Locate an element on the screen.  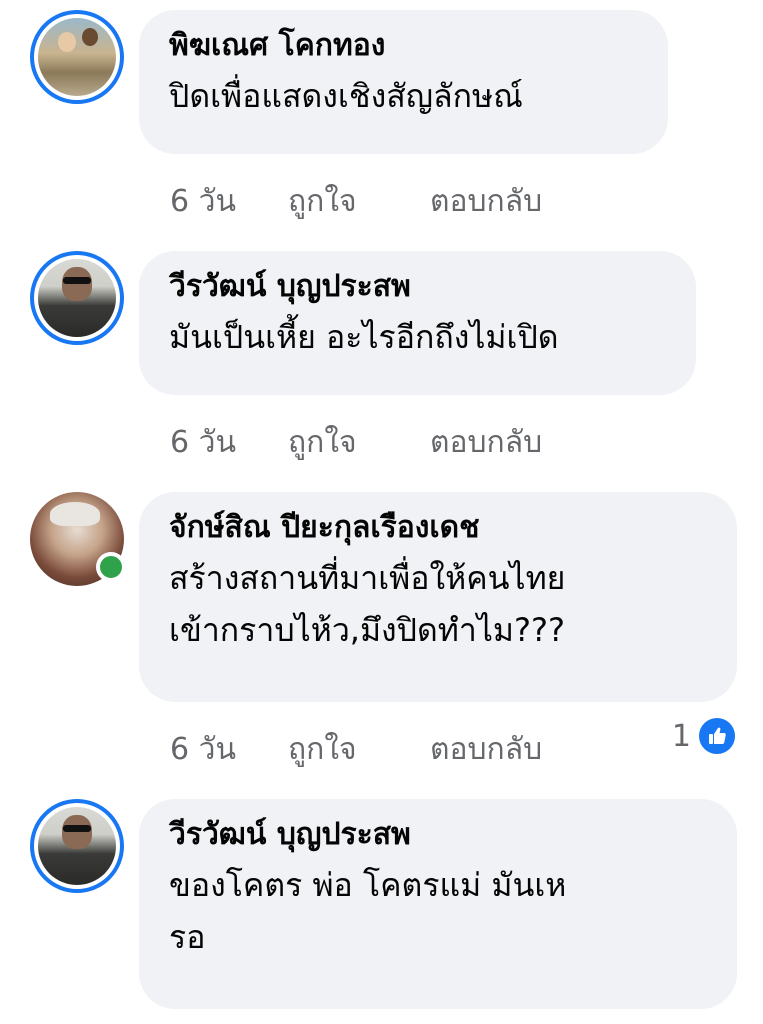
comment-text-line-2: รอ is located at coordinates (187, 937).